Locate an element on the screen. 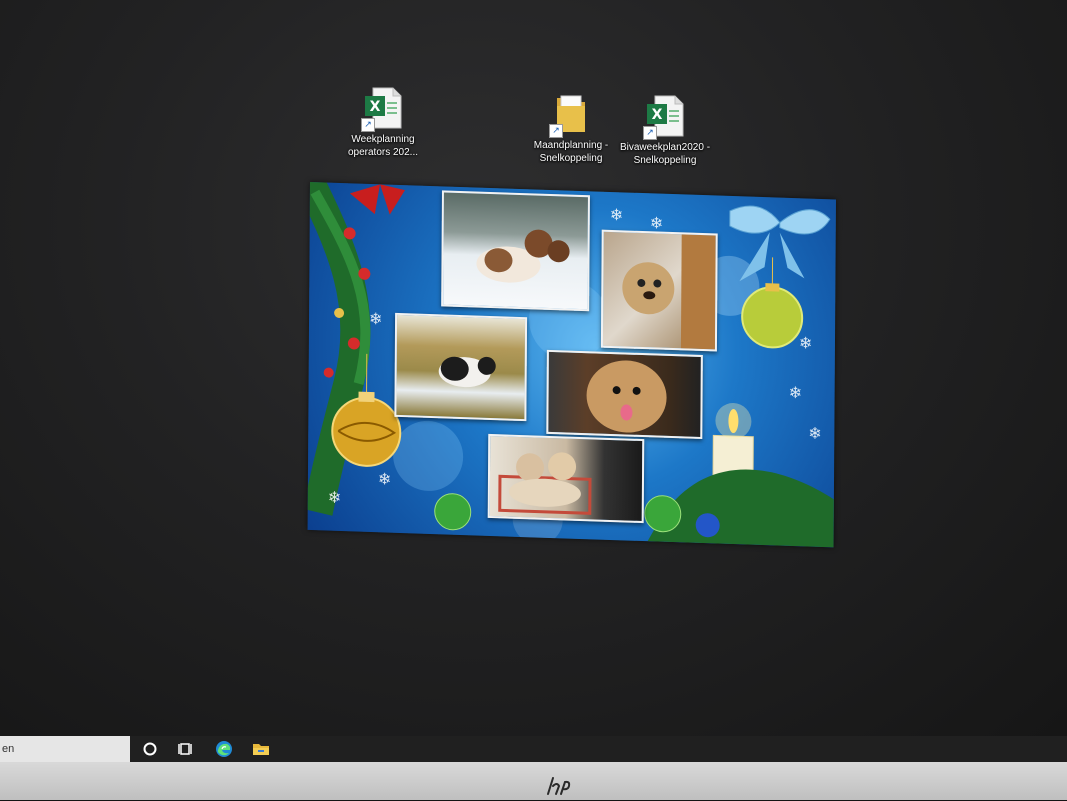 Image resolution: width=1067 pixels, height=801 pixels. desktop-icon-label: Bivaweekplan2020 - Snelkoppeling is located at coordinates (665, 154).